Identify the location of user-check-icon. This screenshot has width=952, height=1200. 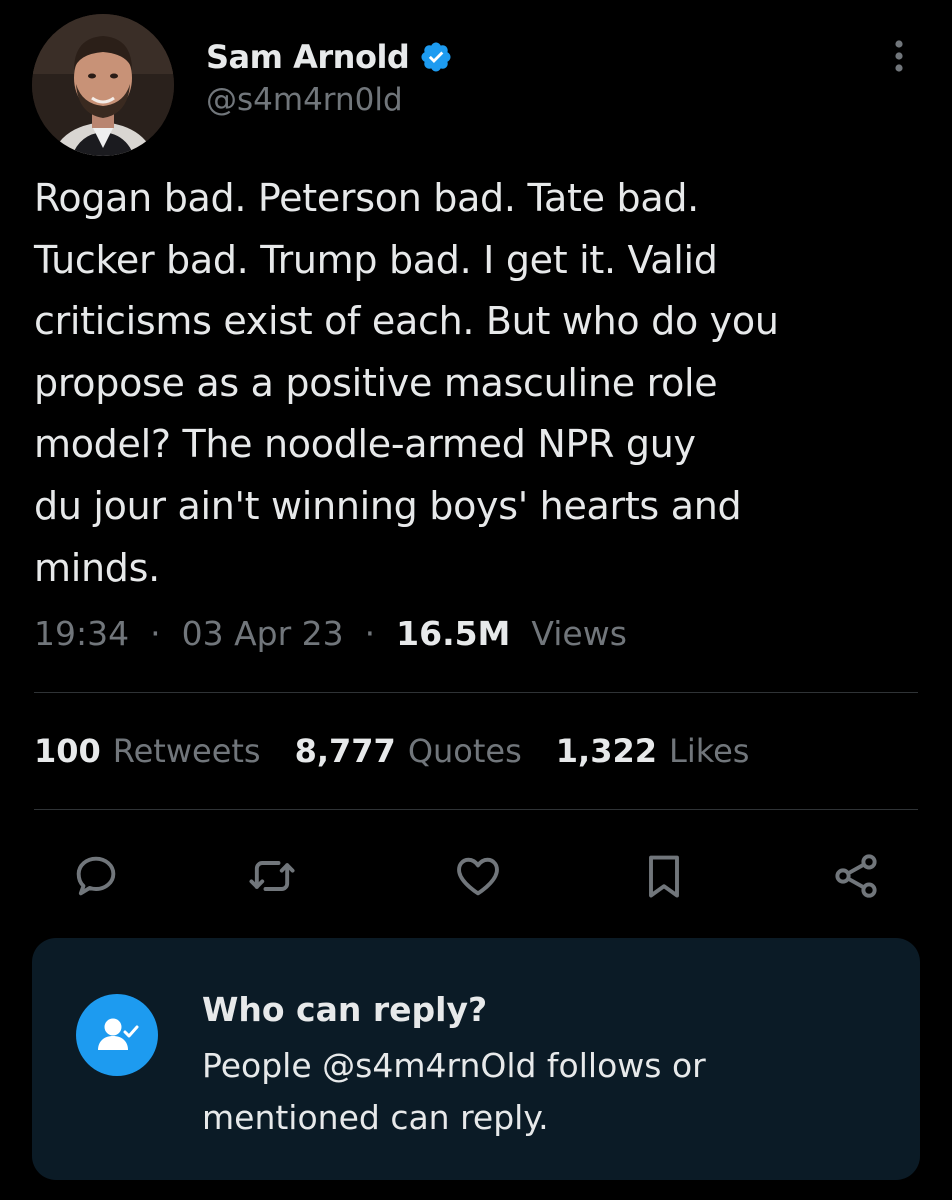
(117, 1035).